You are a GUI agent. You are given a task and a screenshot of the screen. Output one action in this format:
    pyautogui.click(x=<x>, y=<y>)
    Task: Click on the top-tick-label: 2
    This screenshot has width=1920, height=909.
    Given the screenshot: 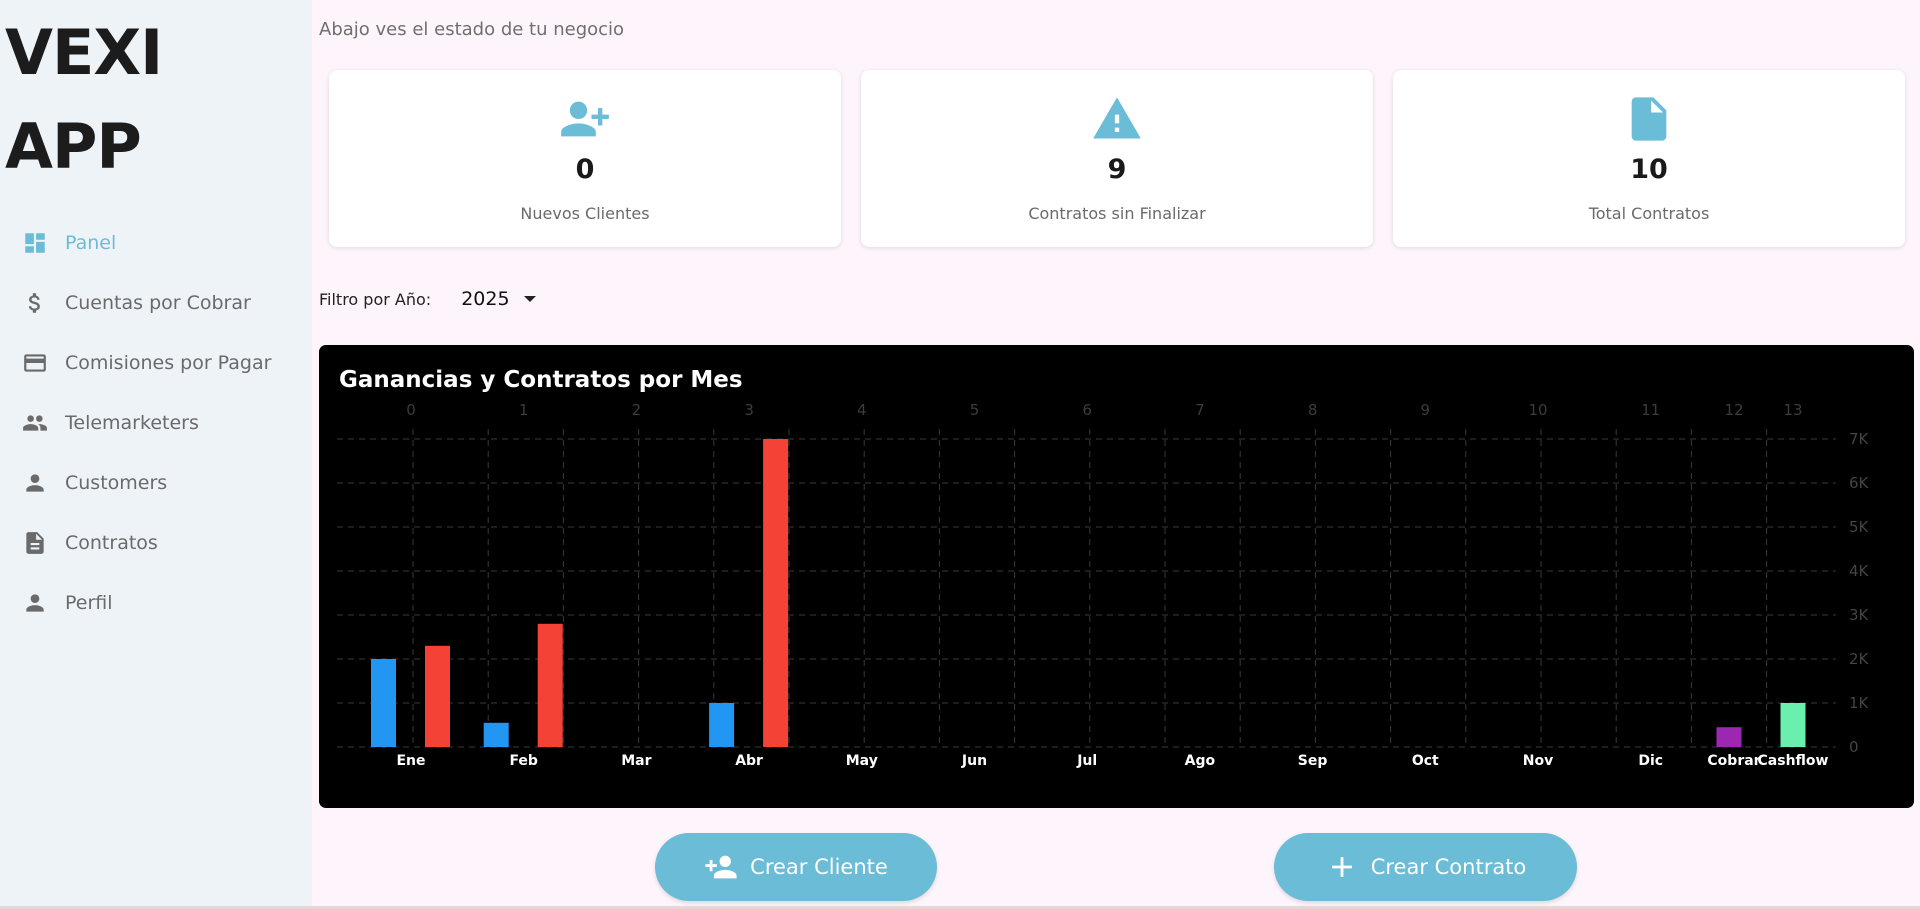 What is the action you would take?
    pyautogui.click(x=637, y=410)
    